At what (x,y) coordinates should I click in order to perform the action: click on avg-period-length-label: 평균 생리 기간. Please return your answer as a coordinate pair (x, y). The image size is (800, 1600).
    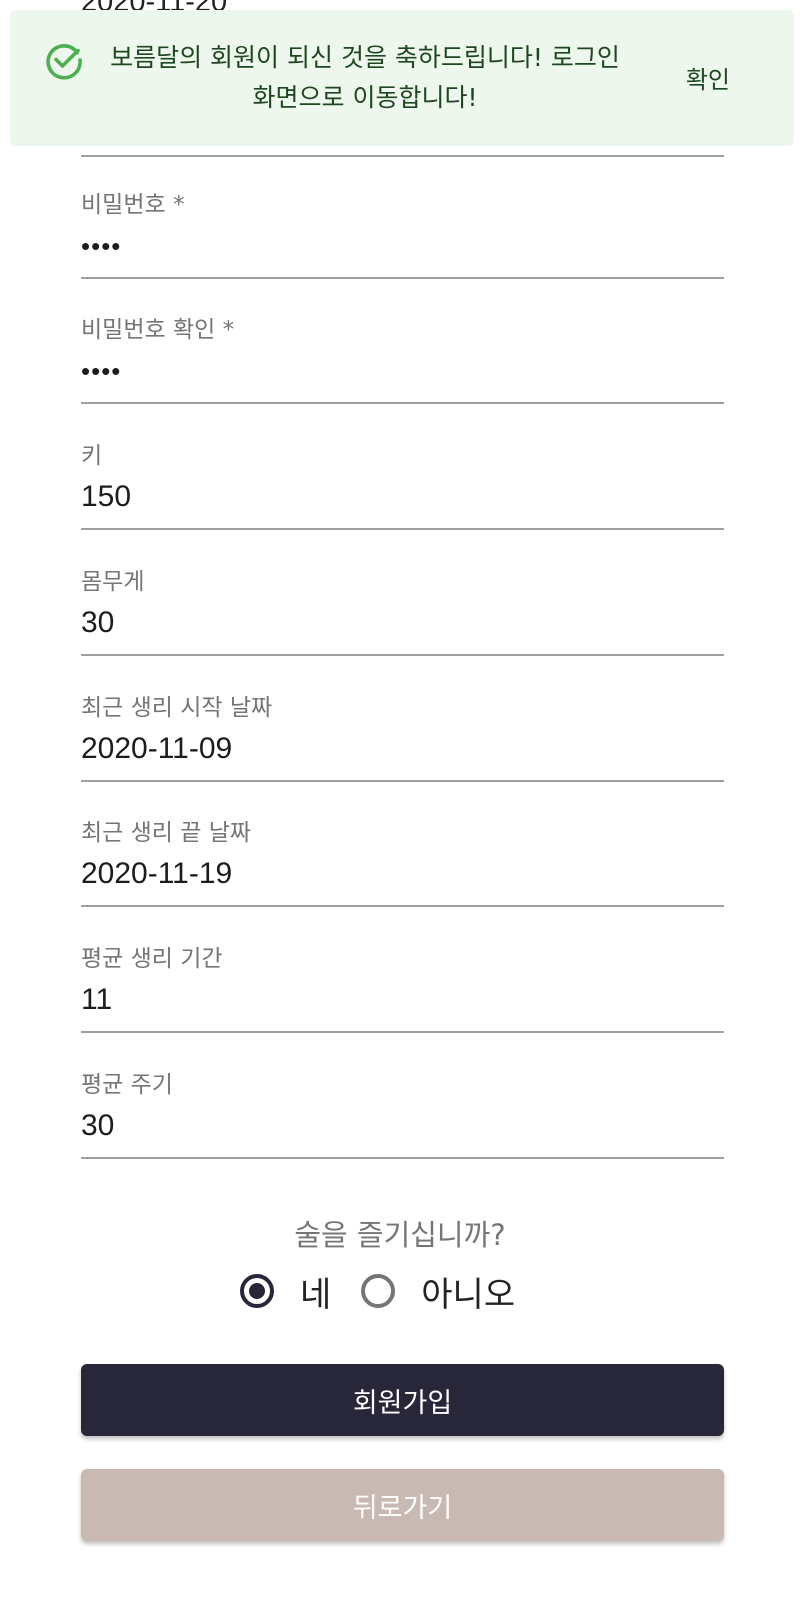
    Looking at the image, I should click on (152, 959).